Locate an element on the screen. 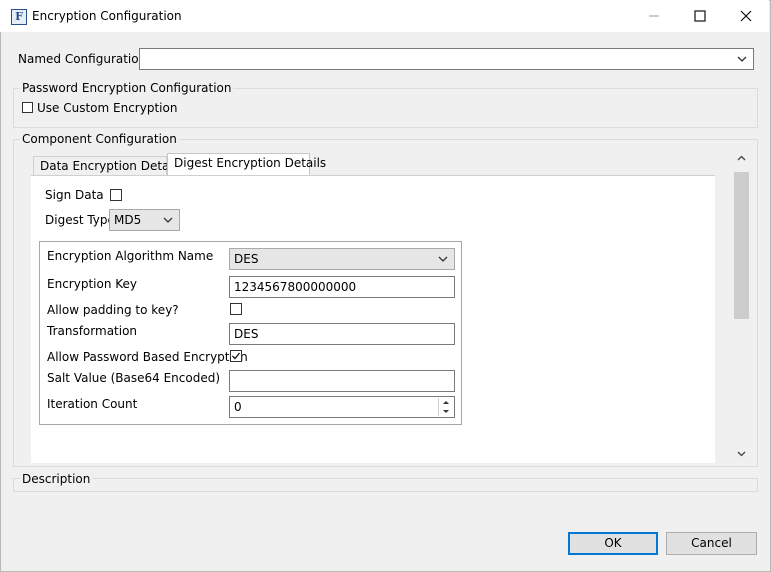 Image resolution: width=771 pixels, height=572 pixels. algorithm-value: DES is located at coordinates (246, 259).